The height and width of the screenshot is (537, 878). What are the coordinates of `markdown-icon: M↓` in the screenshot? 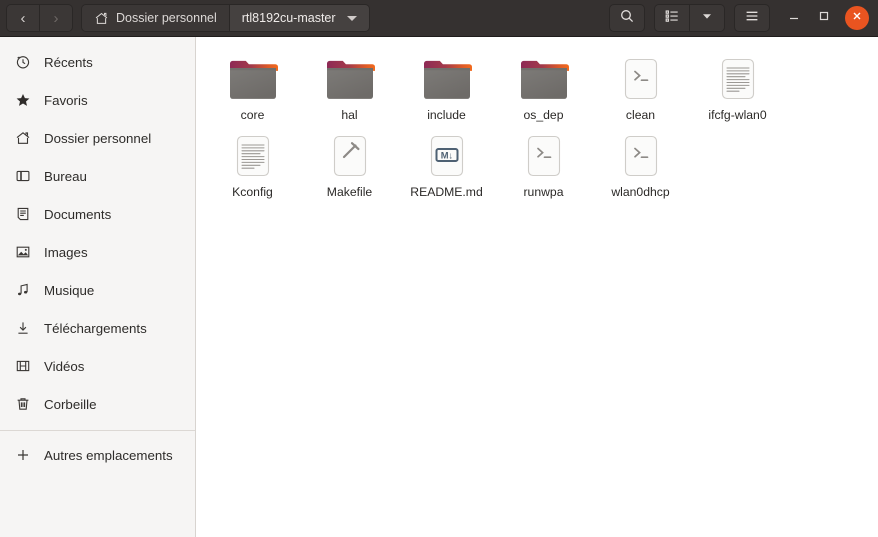 It's located at (447, 154).